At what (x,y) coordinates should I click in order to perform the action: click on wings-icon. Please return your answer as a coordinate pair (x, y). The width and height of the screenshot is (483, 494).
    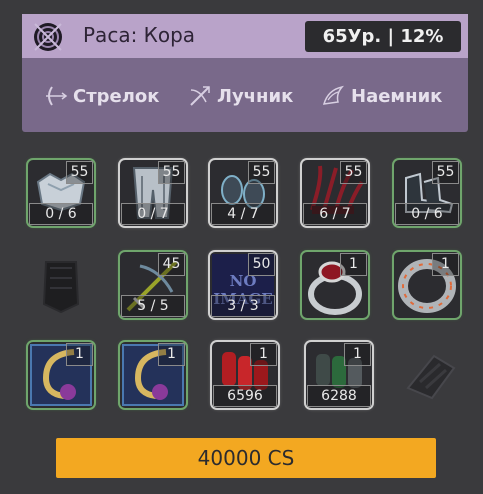
    Looking at the image, I should click on (333, 95).